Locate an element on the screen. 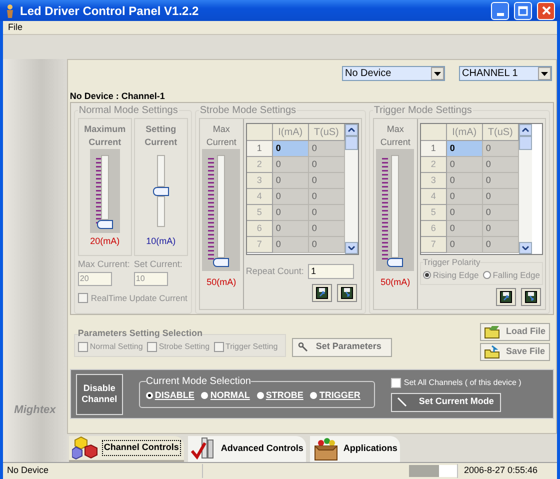  radio-label: Rising Edge is located at coordinates (455, 275).